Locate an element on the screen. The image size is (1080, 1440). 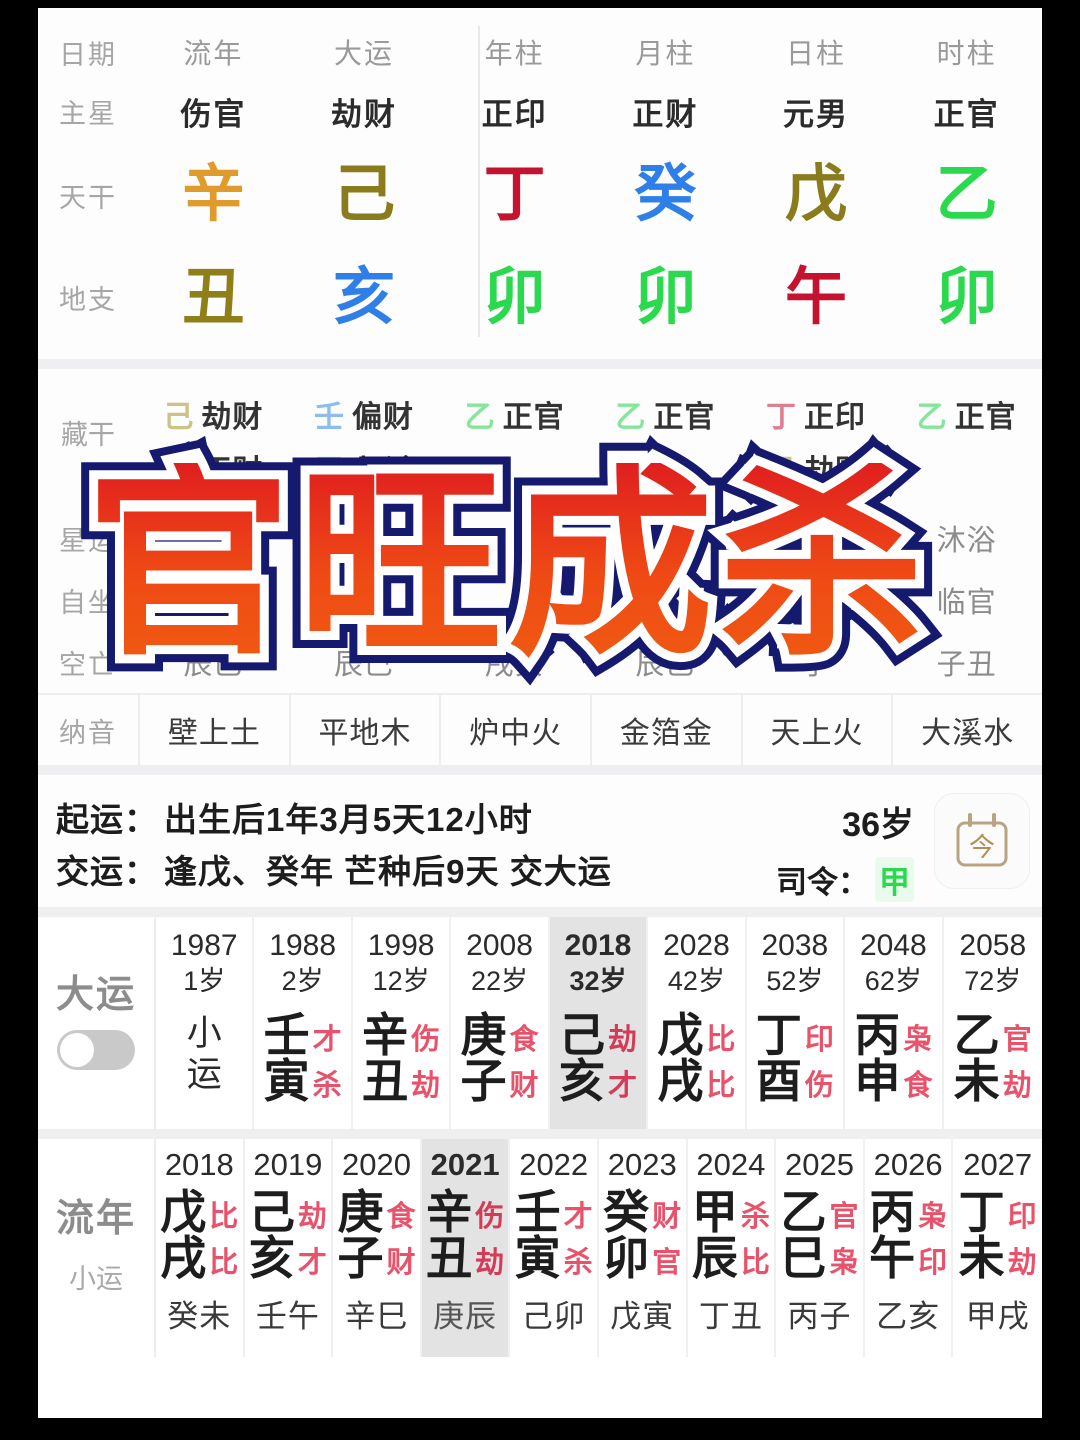
hidden-stem-char: 丁 is located at coordinates (780, 417).